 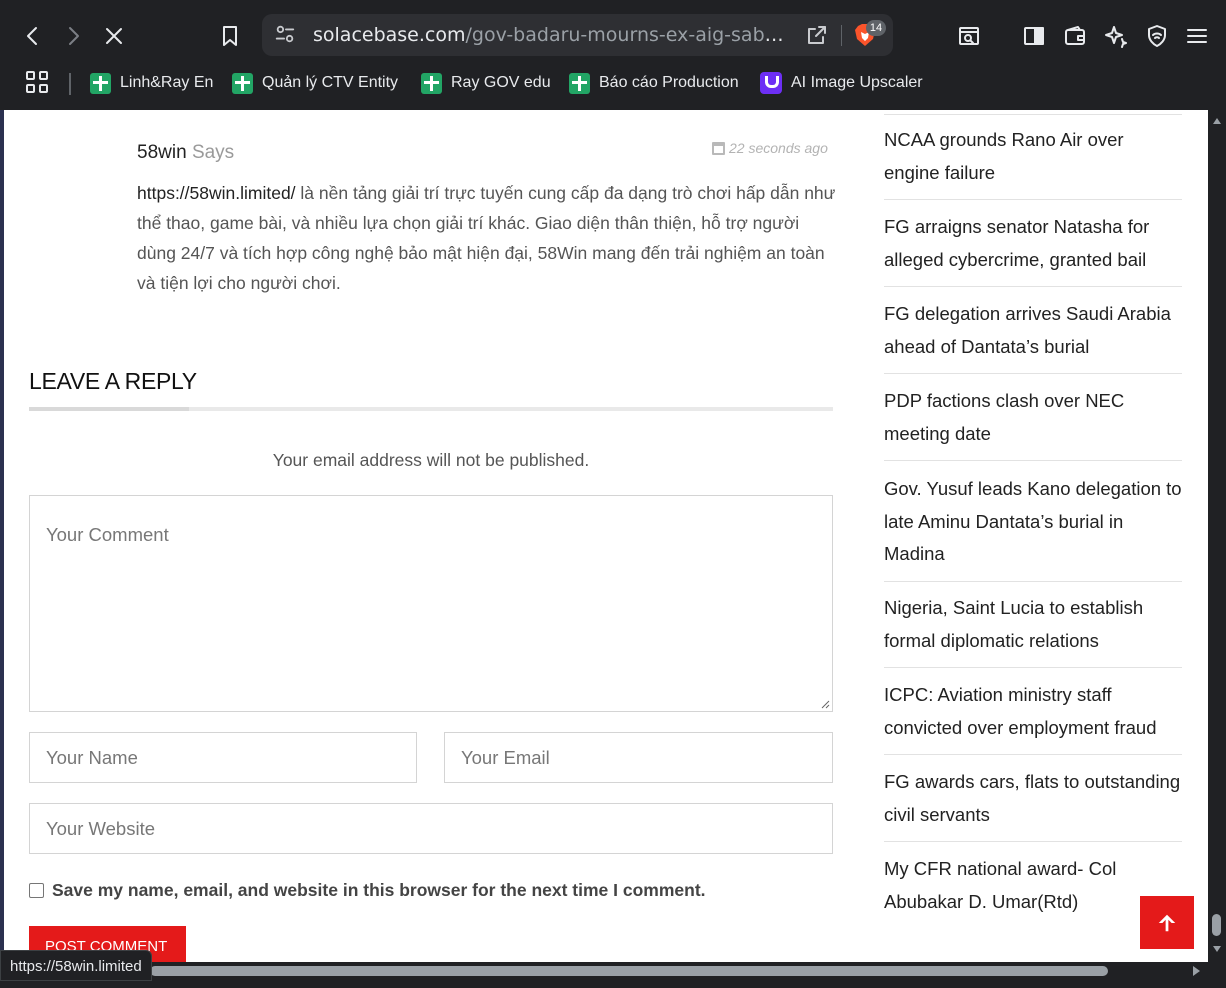 I want to click on bookmark-page-button, so click(x=230, y=36).